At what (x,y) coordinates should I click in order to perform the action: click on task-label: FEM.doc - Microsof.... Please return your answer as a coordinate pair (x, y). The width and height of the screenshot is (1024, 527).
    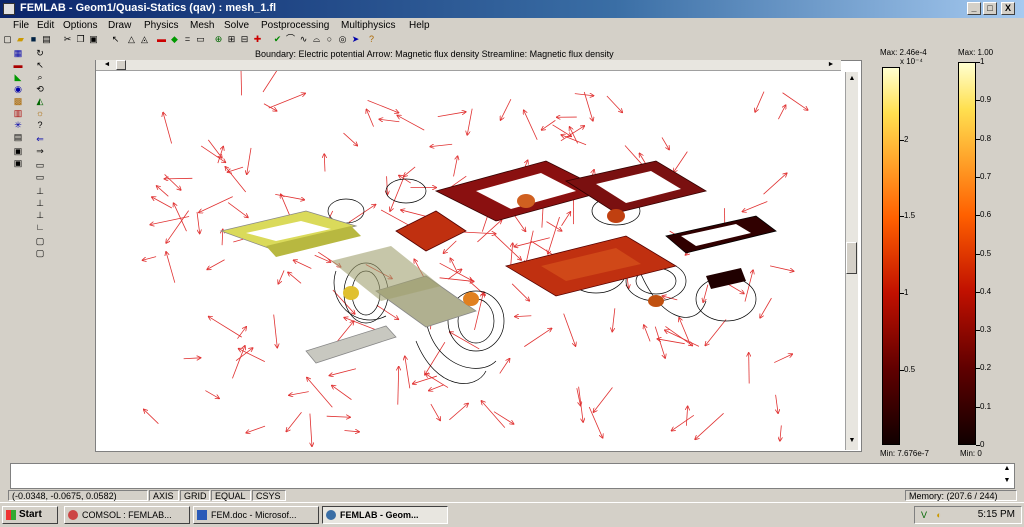
    Looking at the image, I should click on (254, 515).